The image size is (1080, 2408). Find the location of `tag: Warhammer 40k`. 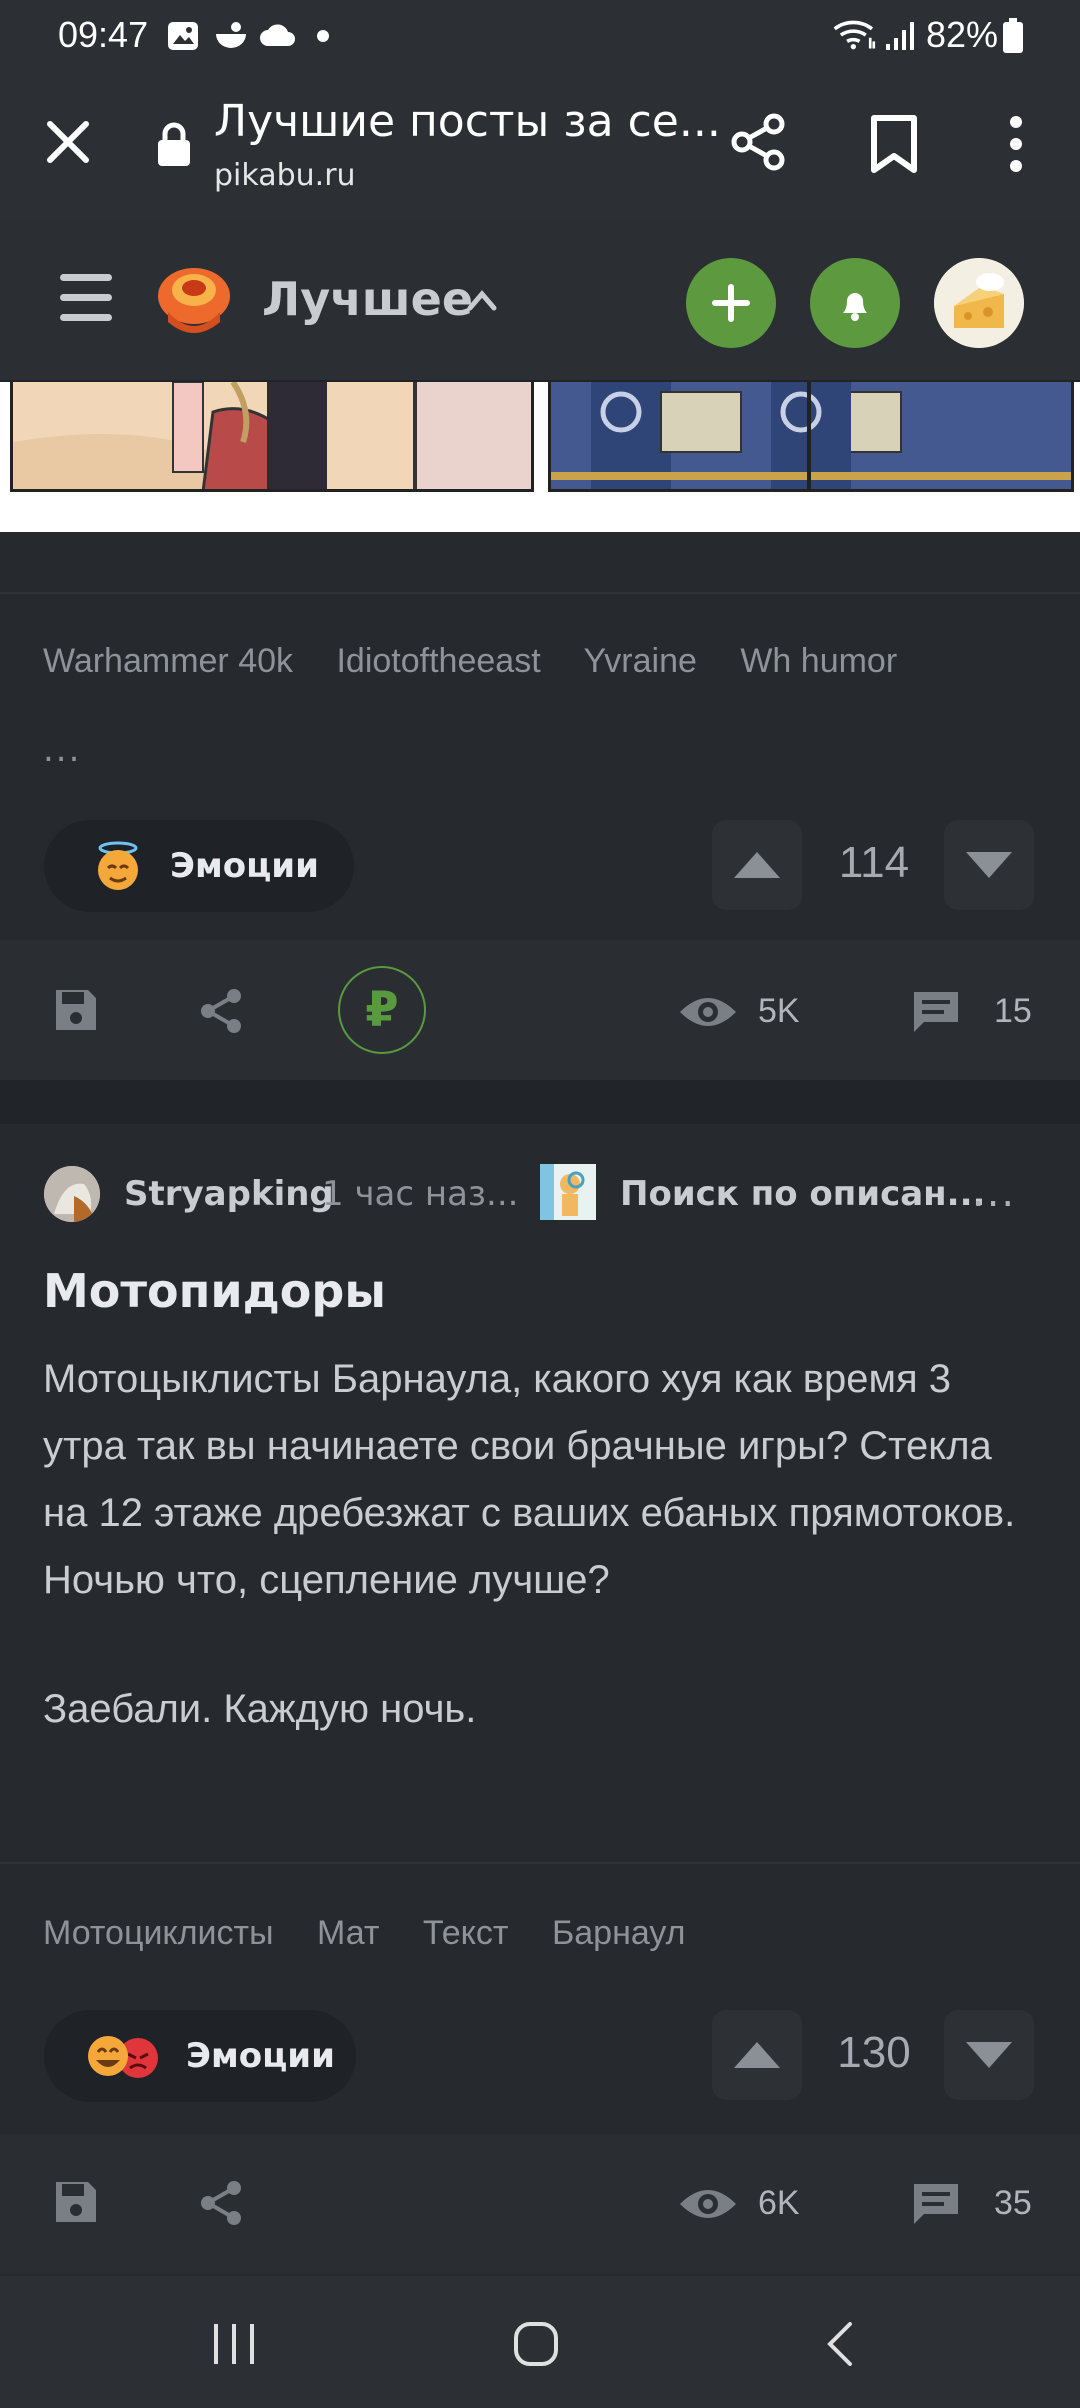

tag: Warhammer 40k is located at coordinates (168, 661).